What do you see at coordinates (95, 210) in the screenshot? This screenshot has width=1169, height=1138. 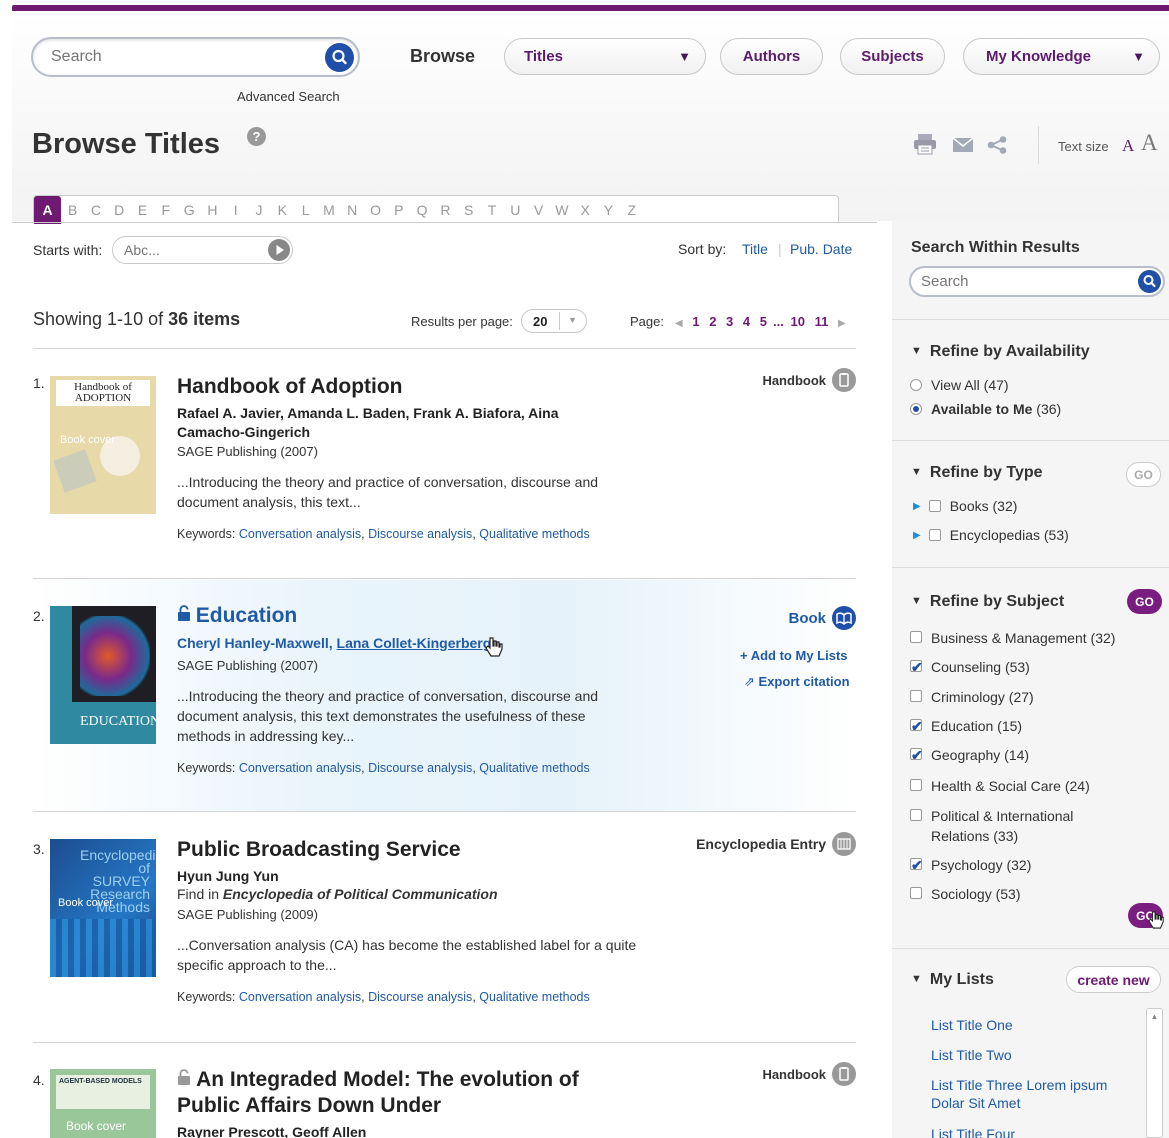 I see `alphabet-letter-c: C` at bounding box center [95, 210].